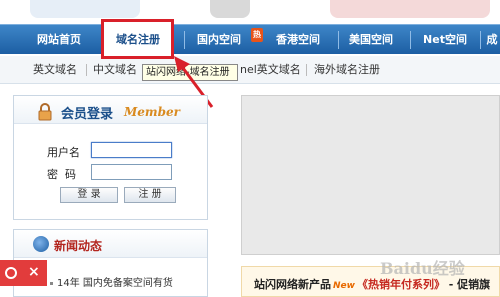 Image resolution: width=500 pixels, height=297 pixels. What do you see at coordinates (492, 40) in the screenshot?
I see `nav-item-more: 成` at bounding box center [492, 40].